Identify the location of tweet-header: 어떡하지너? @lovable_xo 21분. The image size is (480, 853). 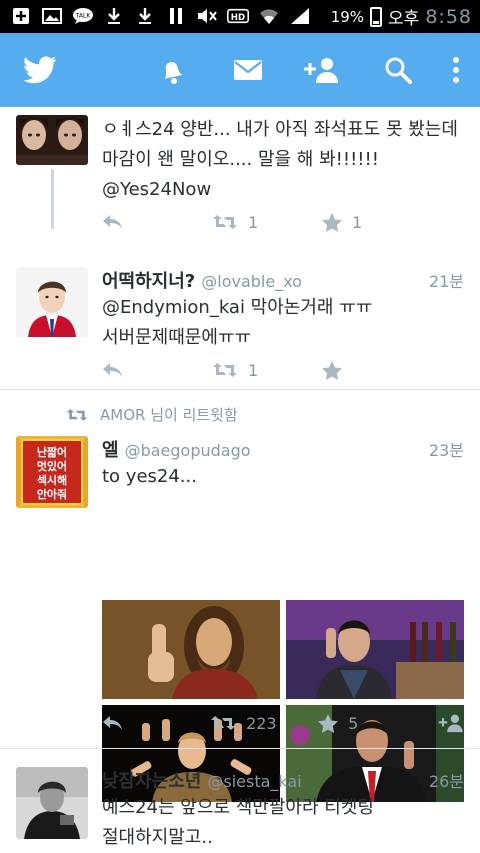
(283, 280).